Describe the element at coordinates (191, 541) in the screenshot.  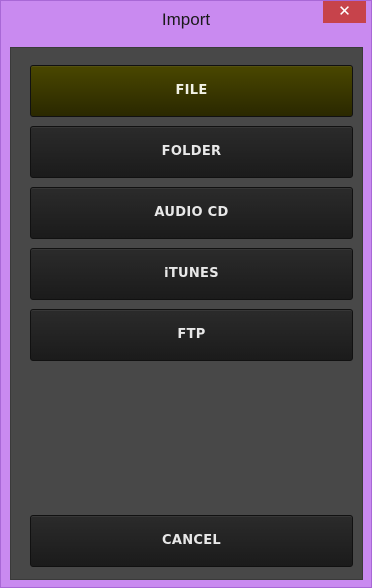
I see `cancel-button: CANCEL` at that location.